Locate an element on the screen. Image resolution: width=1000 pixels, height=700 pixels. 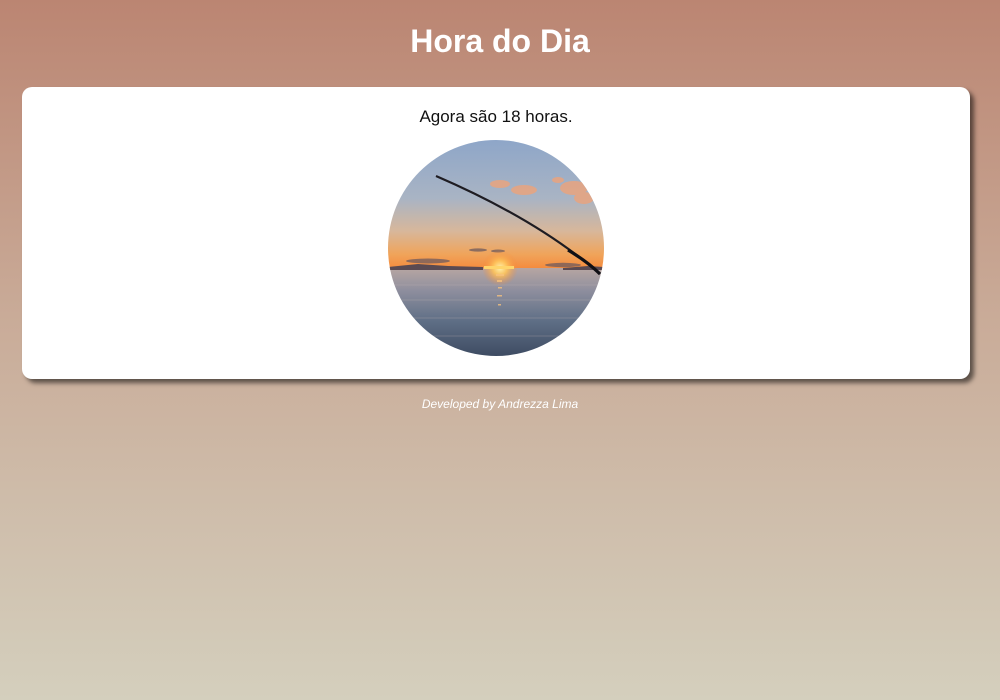
footer-credit: Developed by Andrezza Lima is located at coordinates (500, 404).